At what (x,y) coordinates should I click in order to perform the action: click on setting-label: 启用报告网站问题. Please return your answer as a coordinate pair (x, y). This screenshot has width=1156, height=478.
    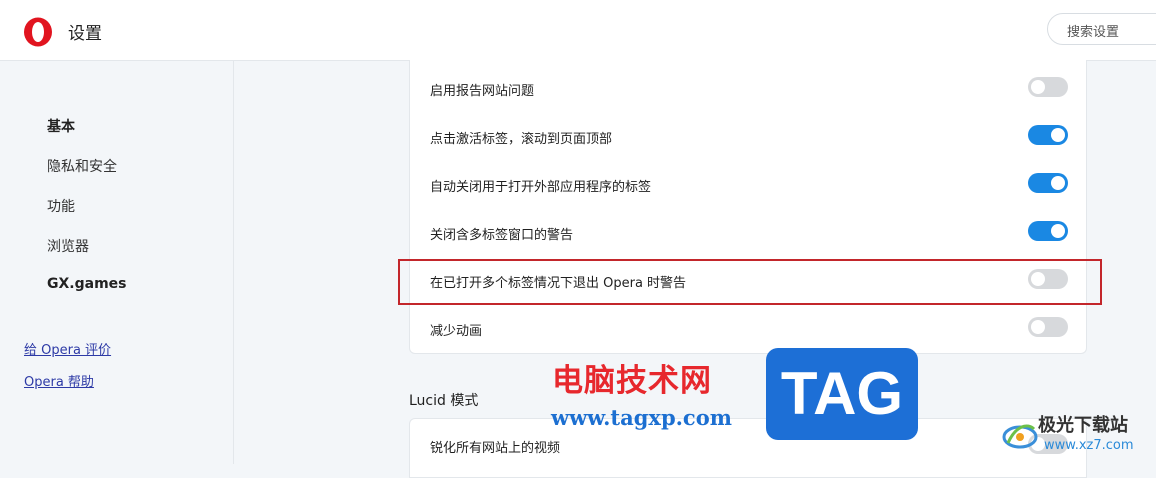
    Looking at the image, I should click on (482, 91).